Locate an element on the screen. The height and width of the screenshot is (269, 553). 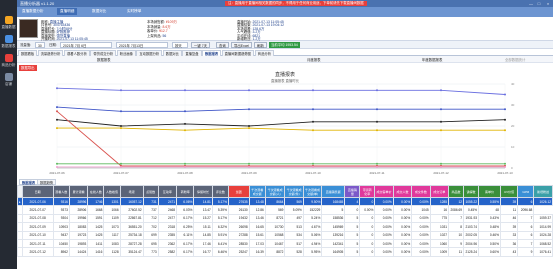
table-cell: 10568 is located at coordinates (275, 235).